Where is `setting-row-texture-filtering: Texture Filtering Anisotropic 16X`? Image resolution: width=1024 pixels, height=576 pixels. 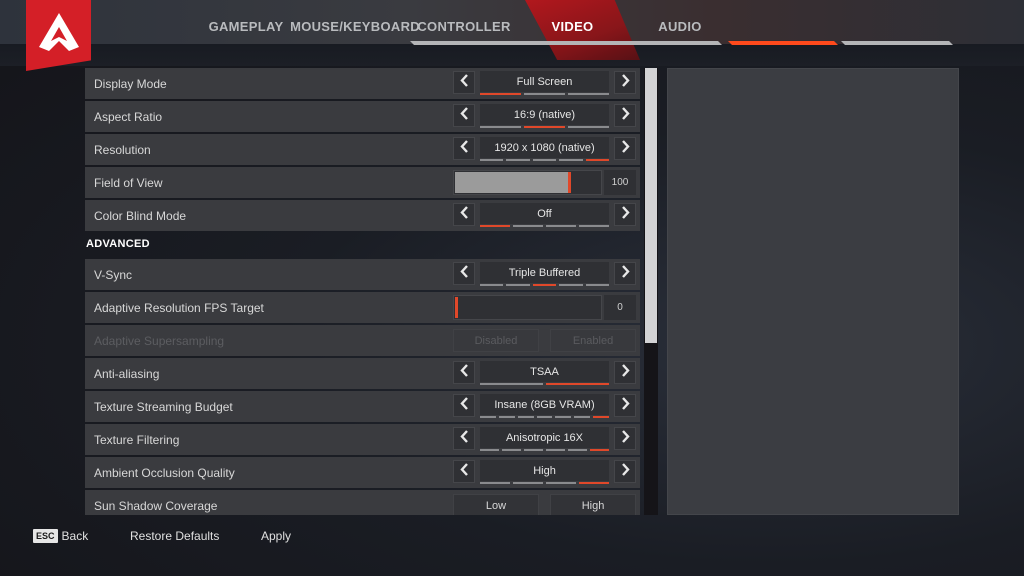 setting-row-texture-filtering: Texture Filtering Anisotropic 16X is located at coordinates (362, 439).